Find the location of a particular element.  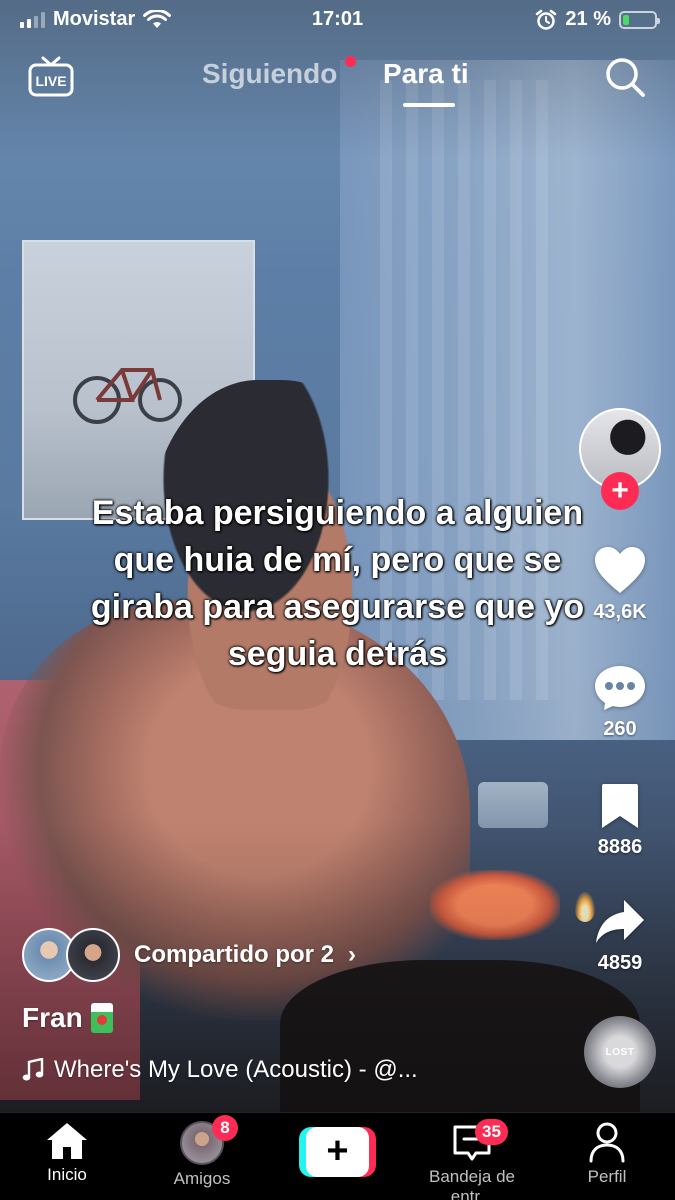

alarm-icon is located at coordinates (546, 19).